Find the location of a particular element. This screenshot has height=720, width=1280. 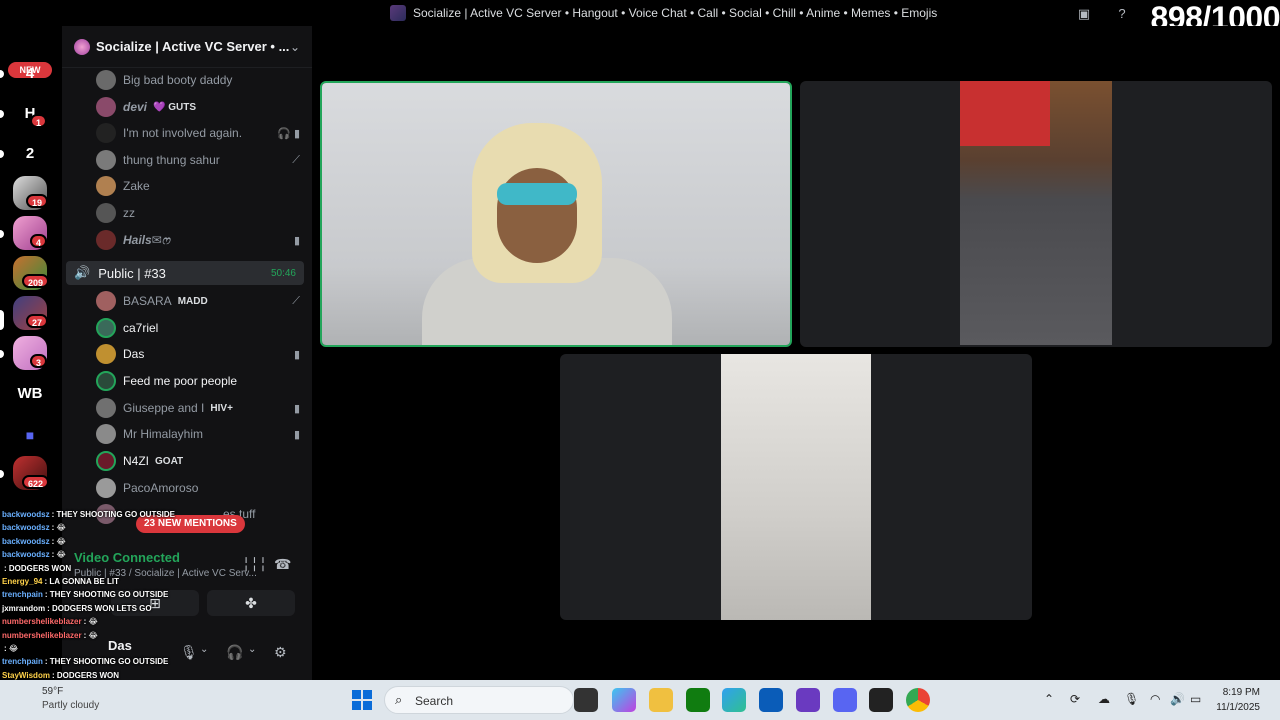

voice-user: zz is located at coordinates (201, 213).